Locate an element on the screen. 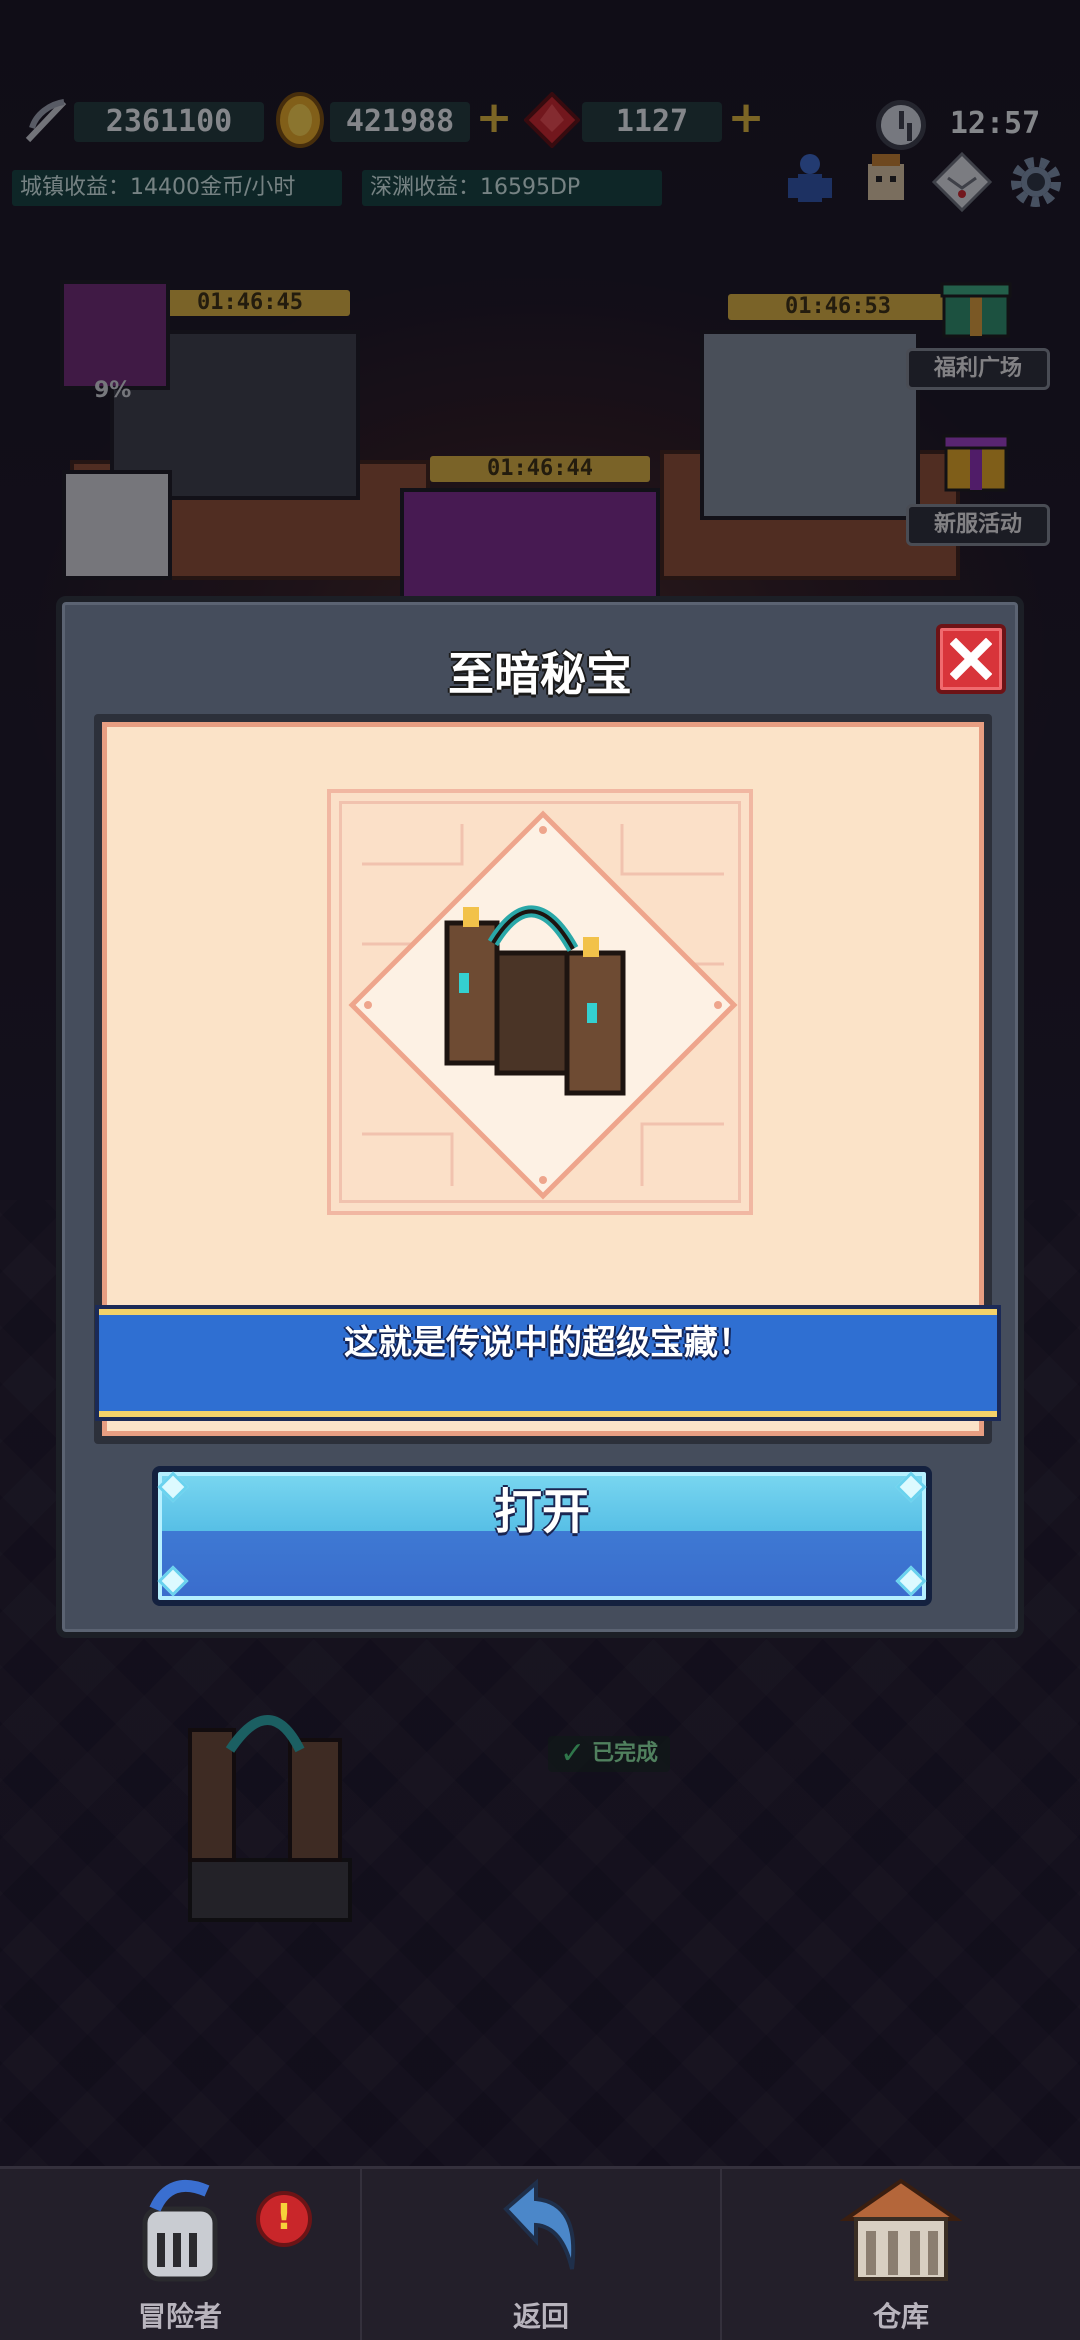  dialog-title: 至暗秘宝 is located at coordinates (540, 674).